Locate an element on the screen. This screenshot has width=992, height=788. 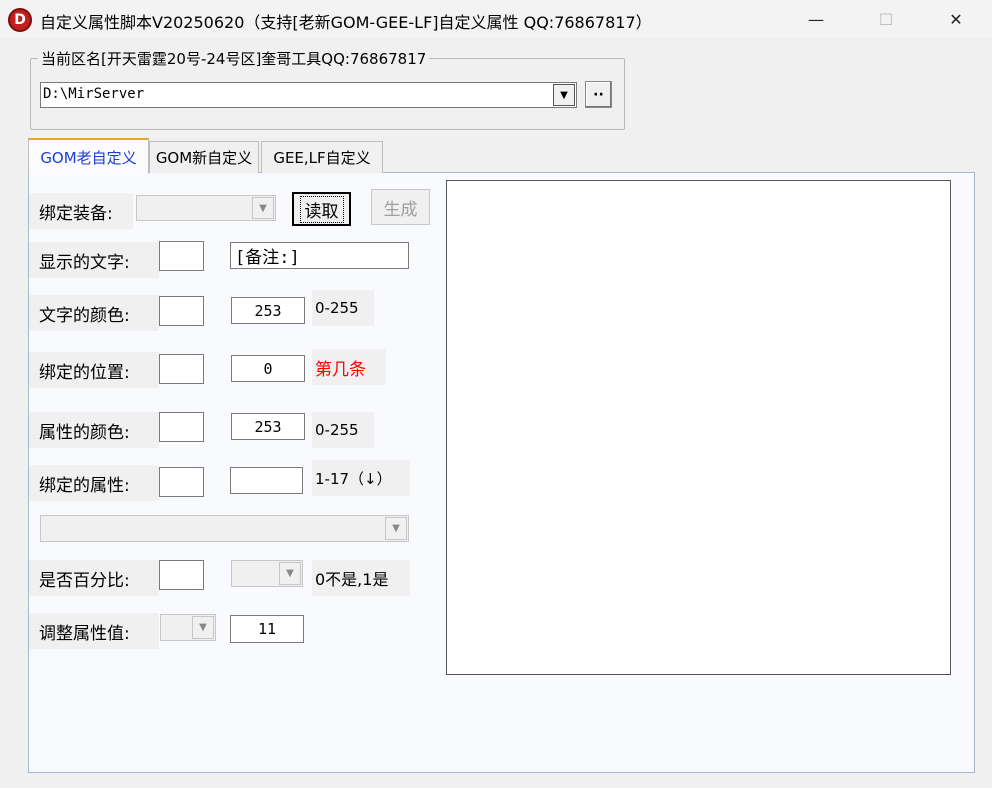
bind-attr-box is located at coordinates (181, 482).